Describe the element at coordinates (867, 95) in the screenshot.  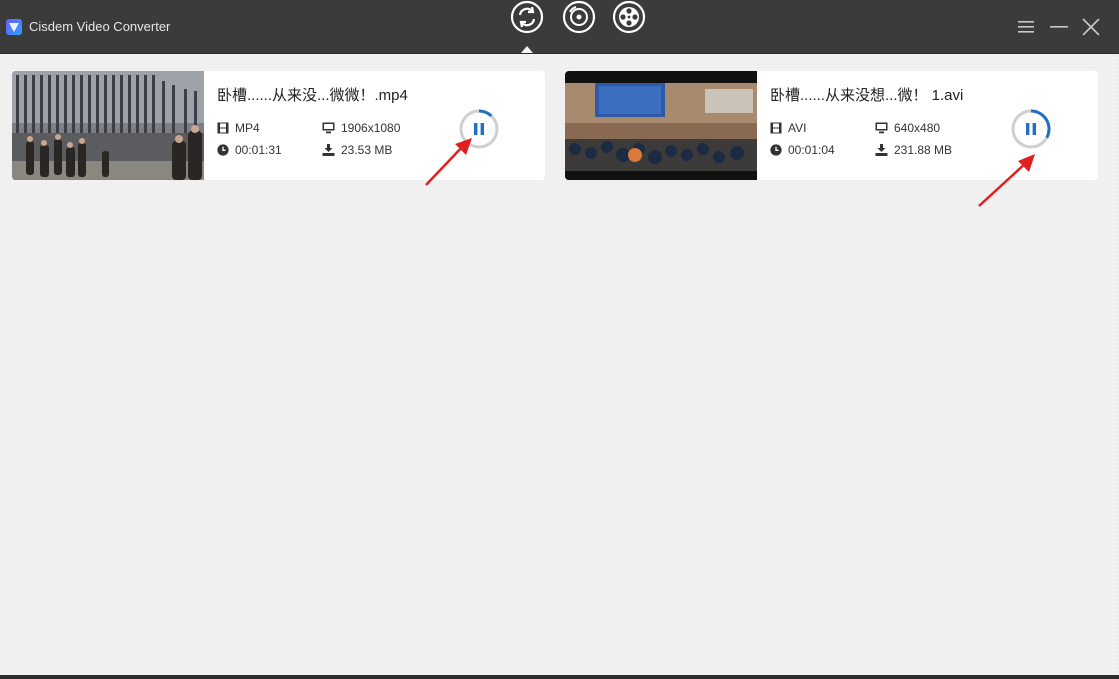
I see `file-name: 卧槽......从来没想...微！ 1.avi` at that location.